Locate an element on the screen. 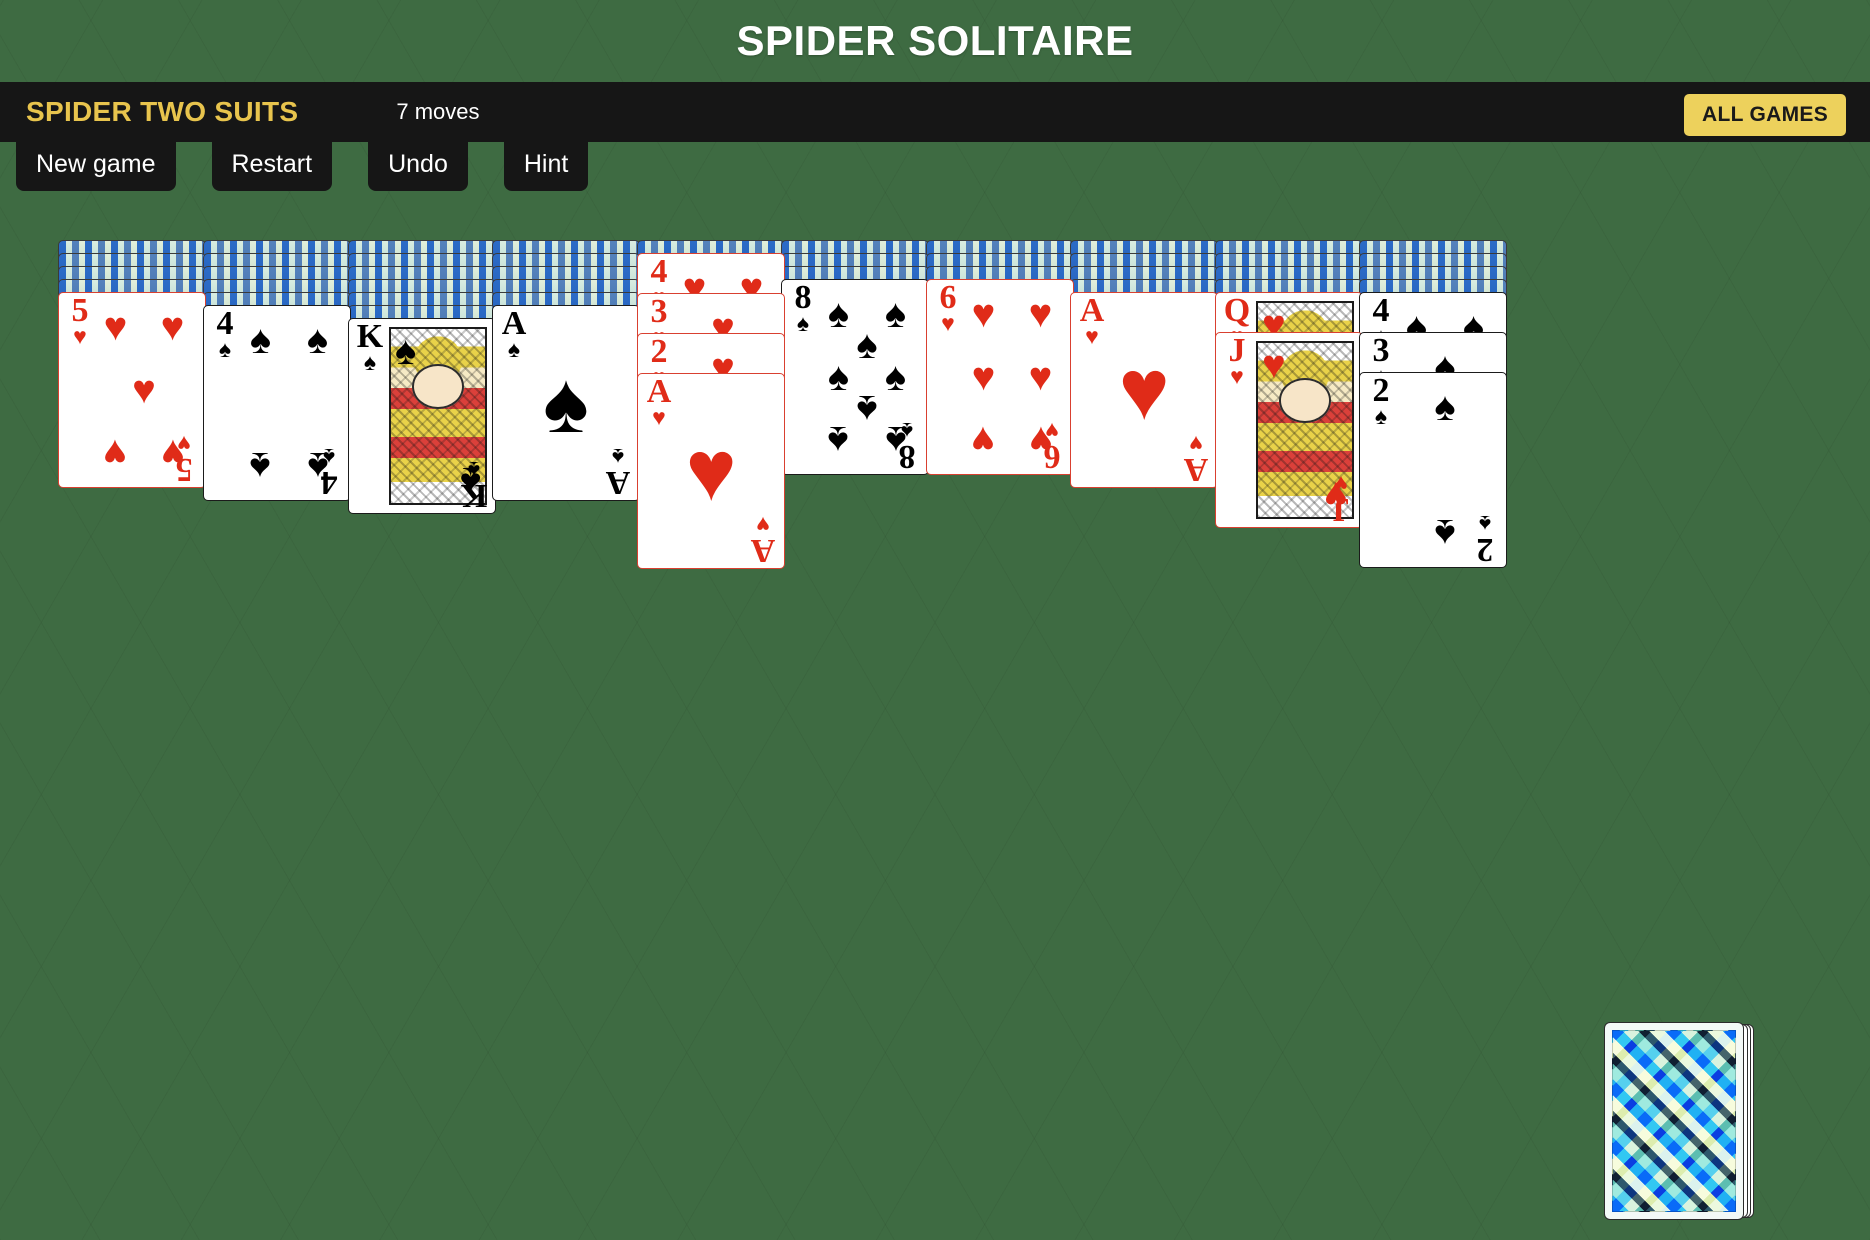 This screenshot has height=1240, width=1870. card-corner-rank-inverted: 8 ♠ is located at coordinates (907, 446).